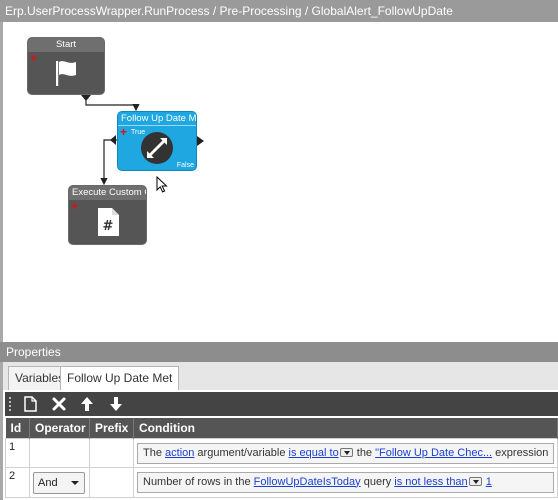 Image resolution: width=558 pixels, height=500 pixels. Describe the element at coordinates (279, 352) in the screenshot. I see `properties-header: Properties` at that location.